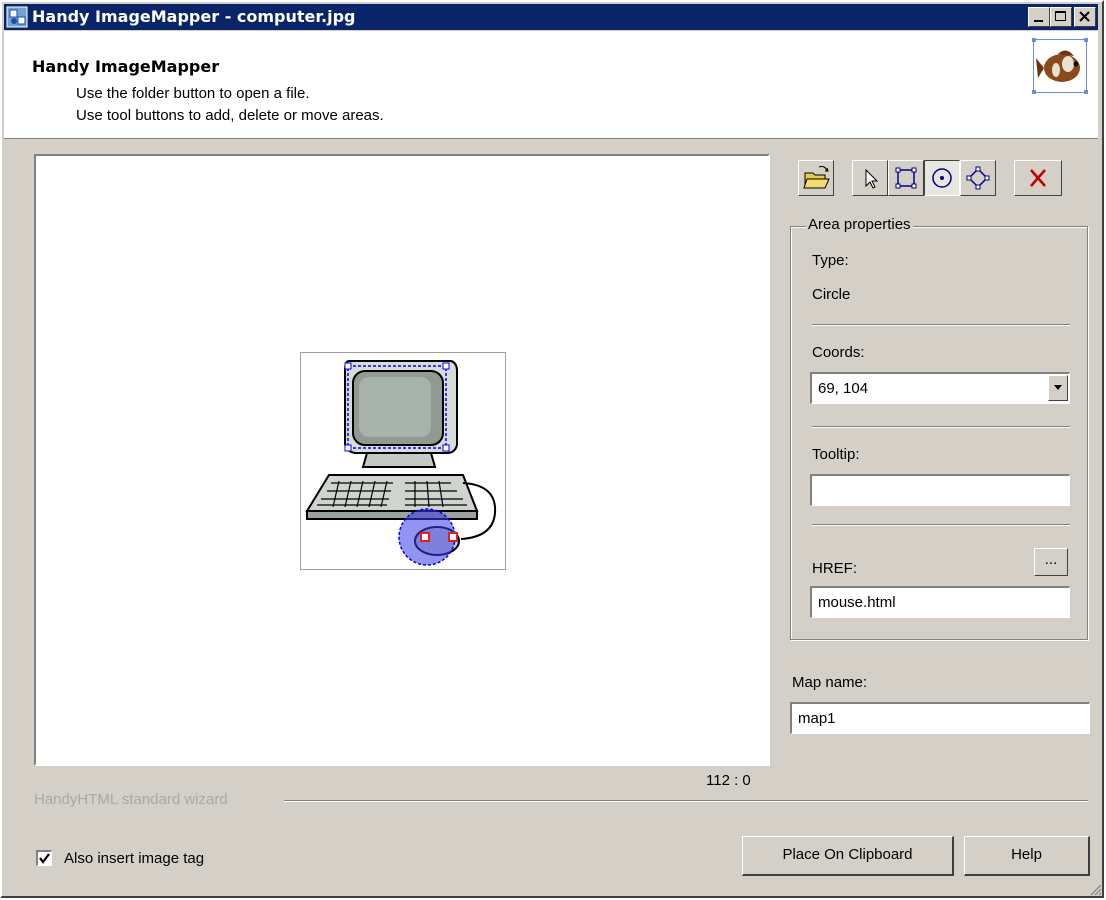 The height and width of the screenshot is (900, 1106). What do you see at coordinates (940, 602) in the screenshot?
I see `href-input: mouse.html` at bounding box center [940, 602].